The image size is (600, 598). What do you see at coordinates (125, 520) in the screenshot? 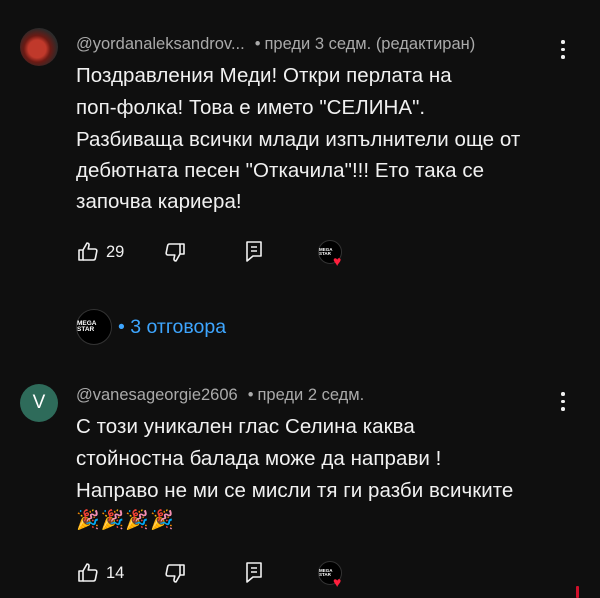
I see `comment-emoji-line: 🎉🎉🎉🎉` at bounding box center [125, 520].